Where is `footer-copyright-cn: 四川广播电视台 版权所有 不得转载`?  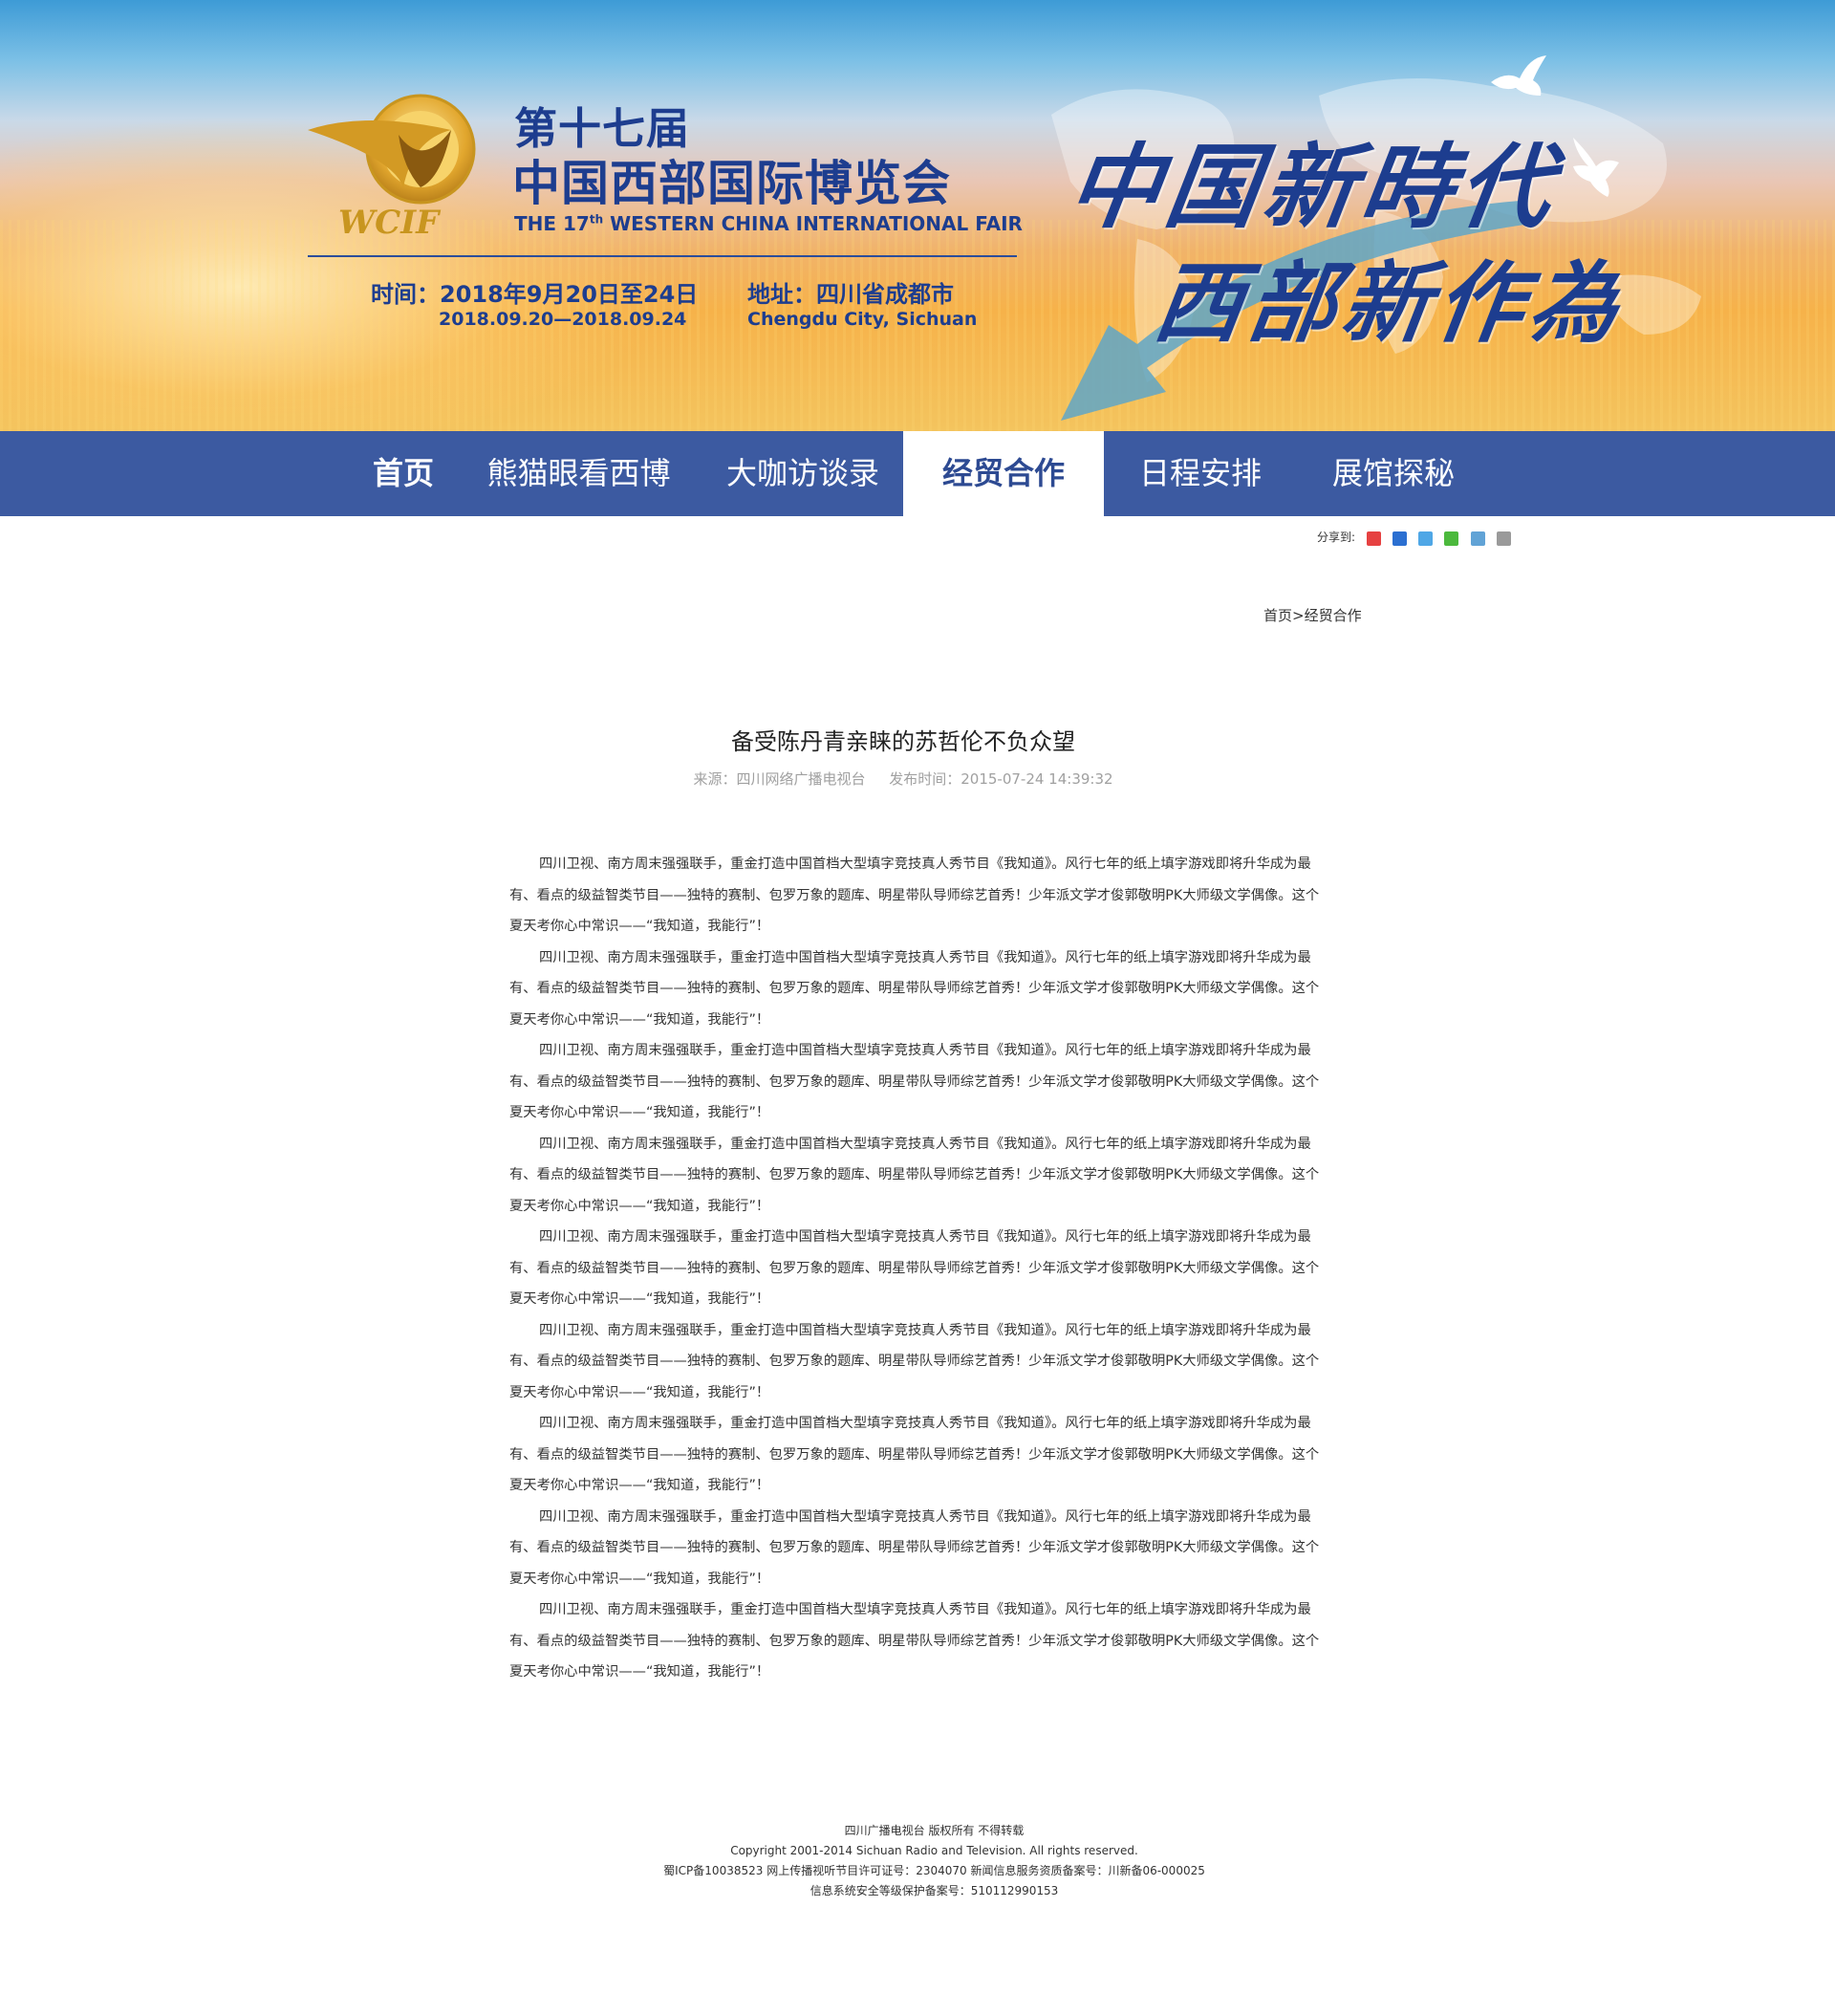 footer-copyright-cn: 四川广播电视台 版权所有 不得转载 is located at coordinates (934, 1830).